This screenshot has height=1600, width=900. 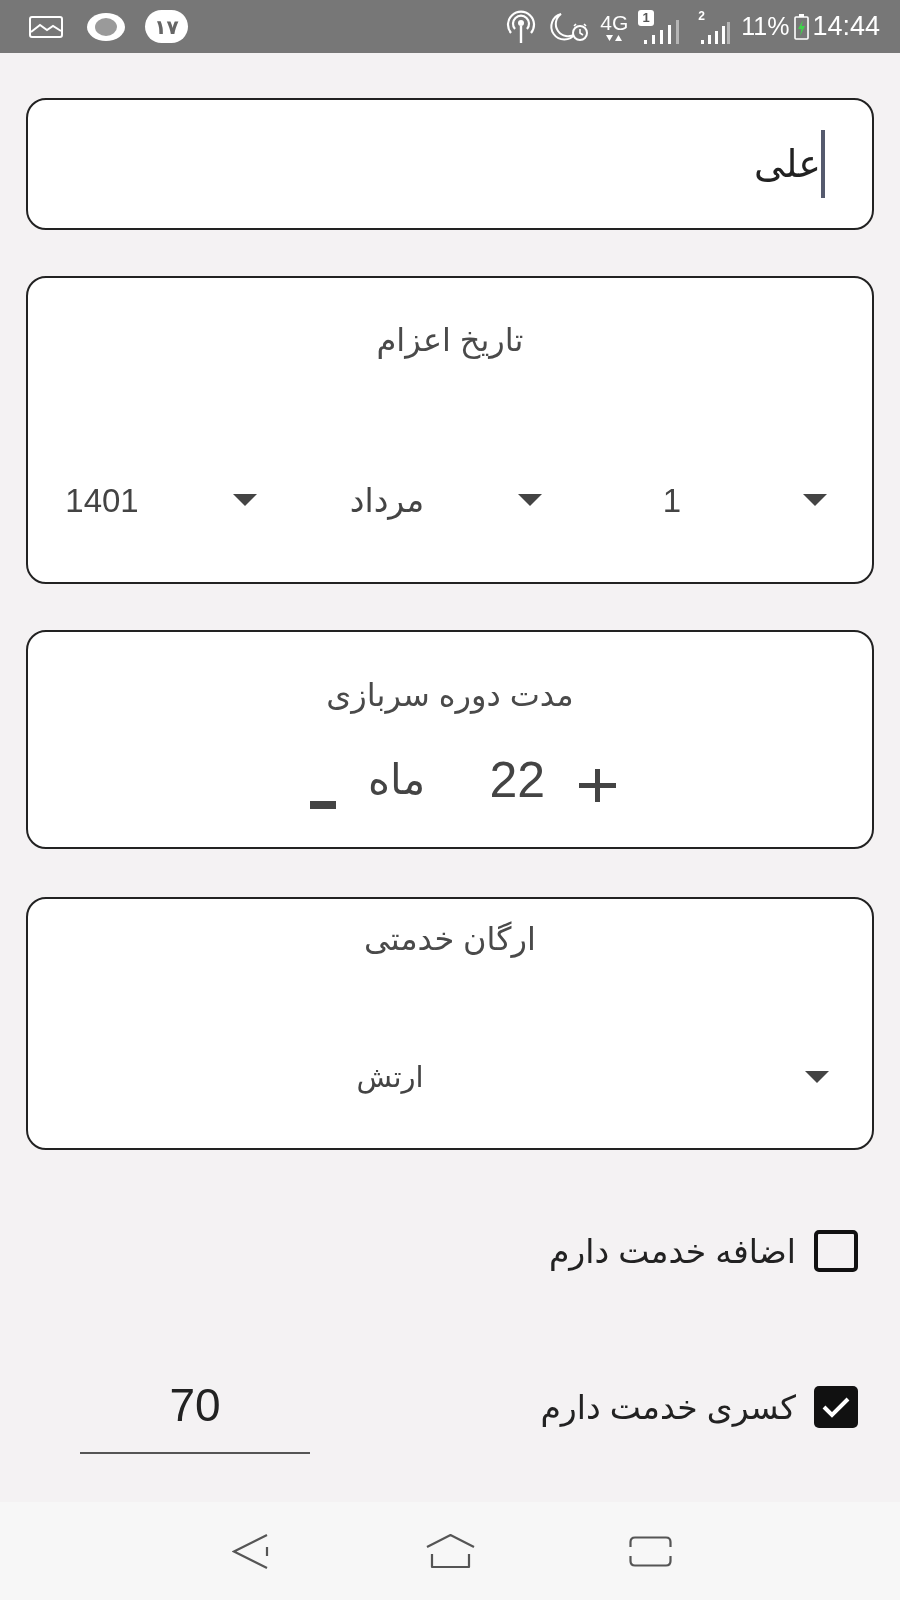 I want to click on record-icon, so click(x=106, y=26).